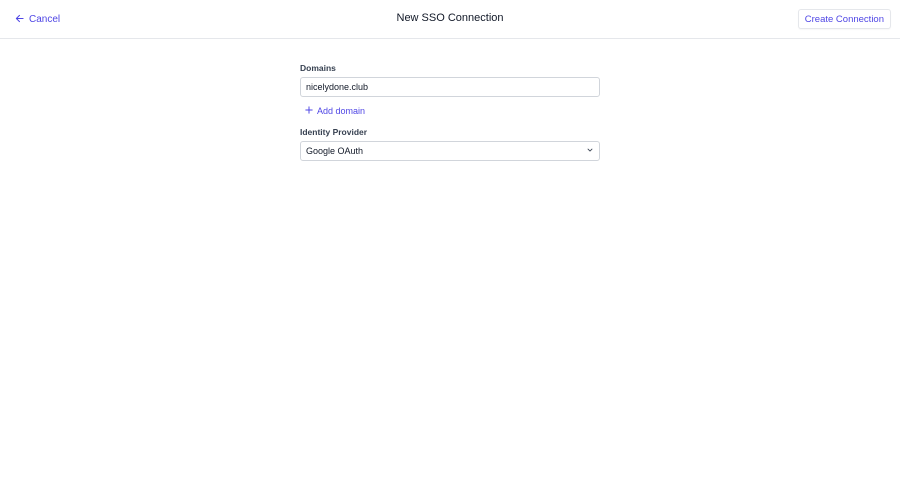  Describe the element at coordinates (450, 151) in the screenshot. I see `identity-provider-select: Google OAuth` at that location.